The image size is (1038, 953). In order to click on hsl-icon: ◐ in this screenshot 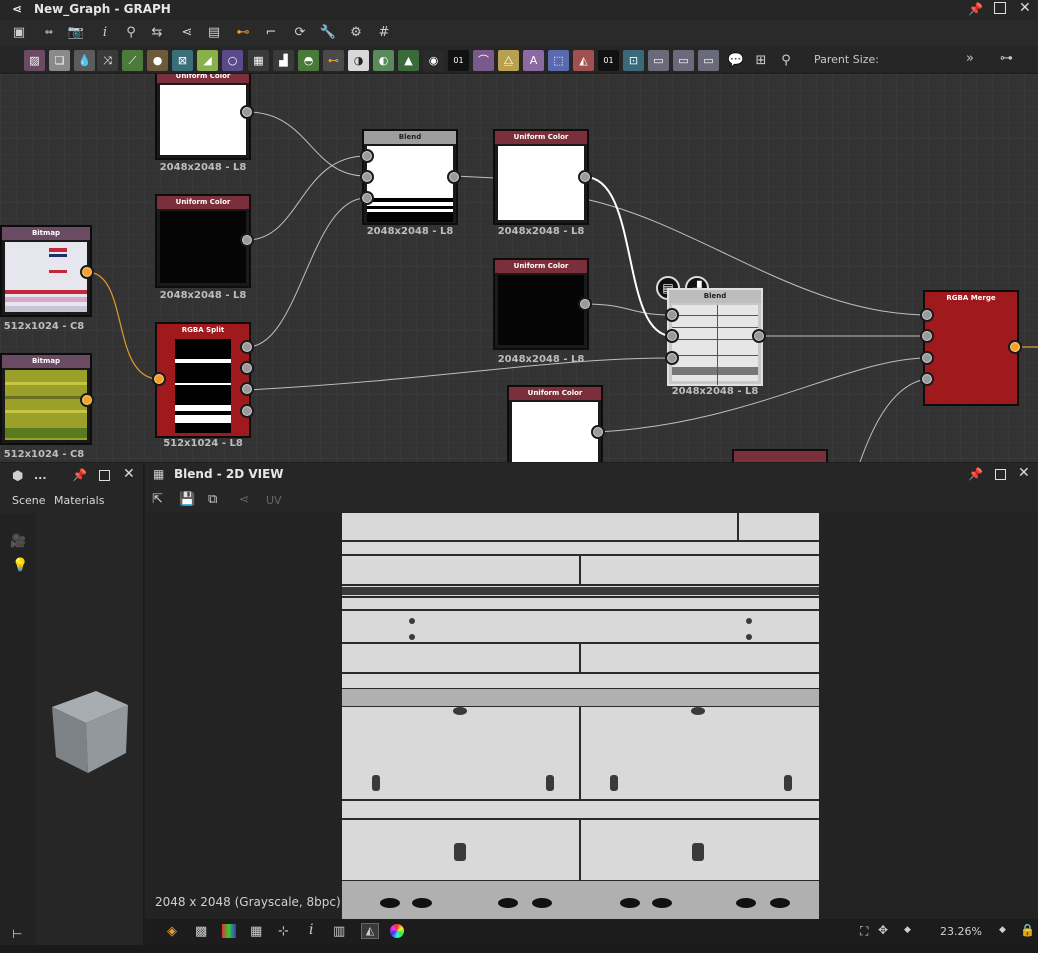, I will do `click(383, 60)`.